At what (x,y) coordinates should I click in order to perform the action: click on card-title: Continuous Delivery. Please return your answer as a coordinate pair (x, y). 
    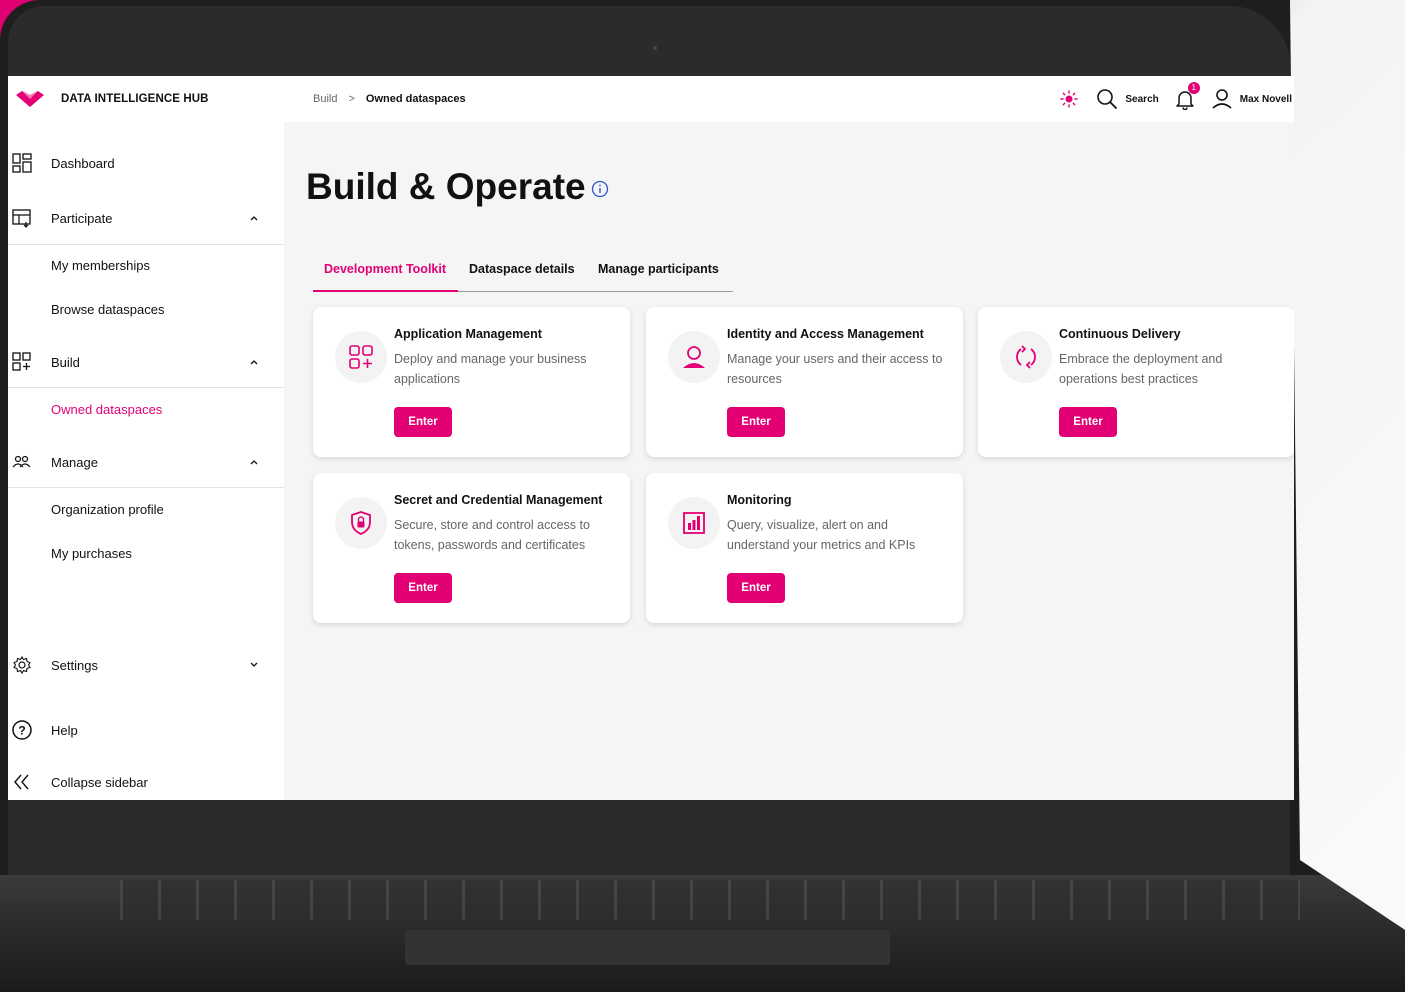
    Looking at the image, I should click on (1120, 334).